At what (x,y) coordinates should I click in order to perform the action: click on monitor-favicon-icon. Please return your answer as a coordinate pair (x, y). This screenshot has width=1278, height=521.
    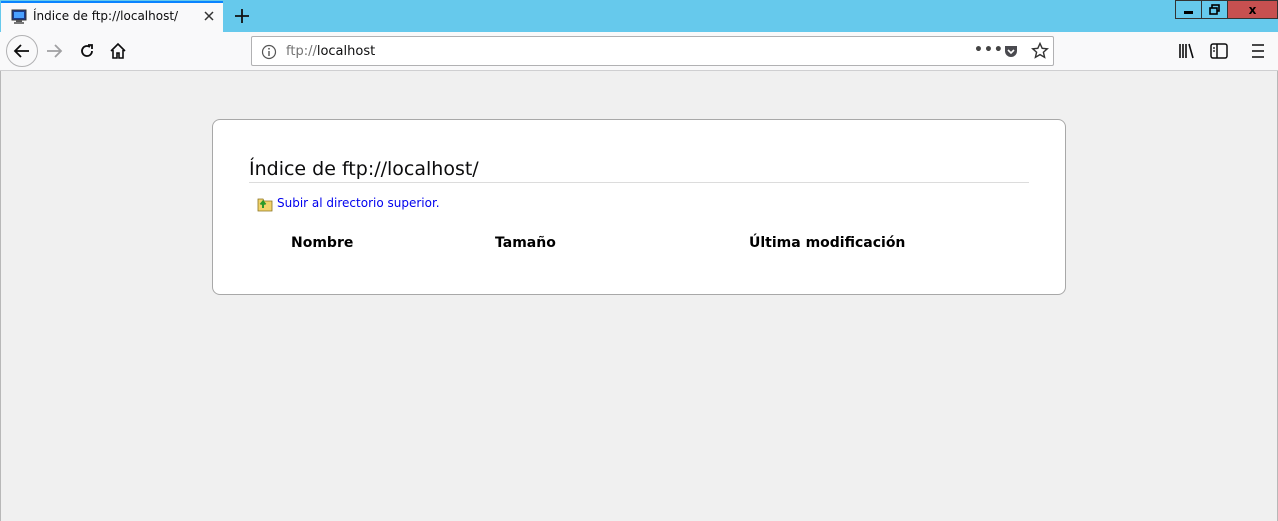
    Looking at the image, I should click on (19, 17).